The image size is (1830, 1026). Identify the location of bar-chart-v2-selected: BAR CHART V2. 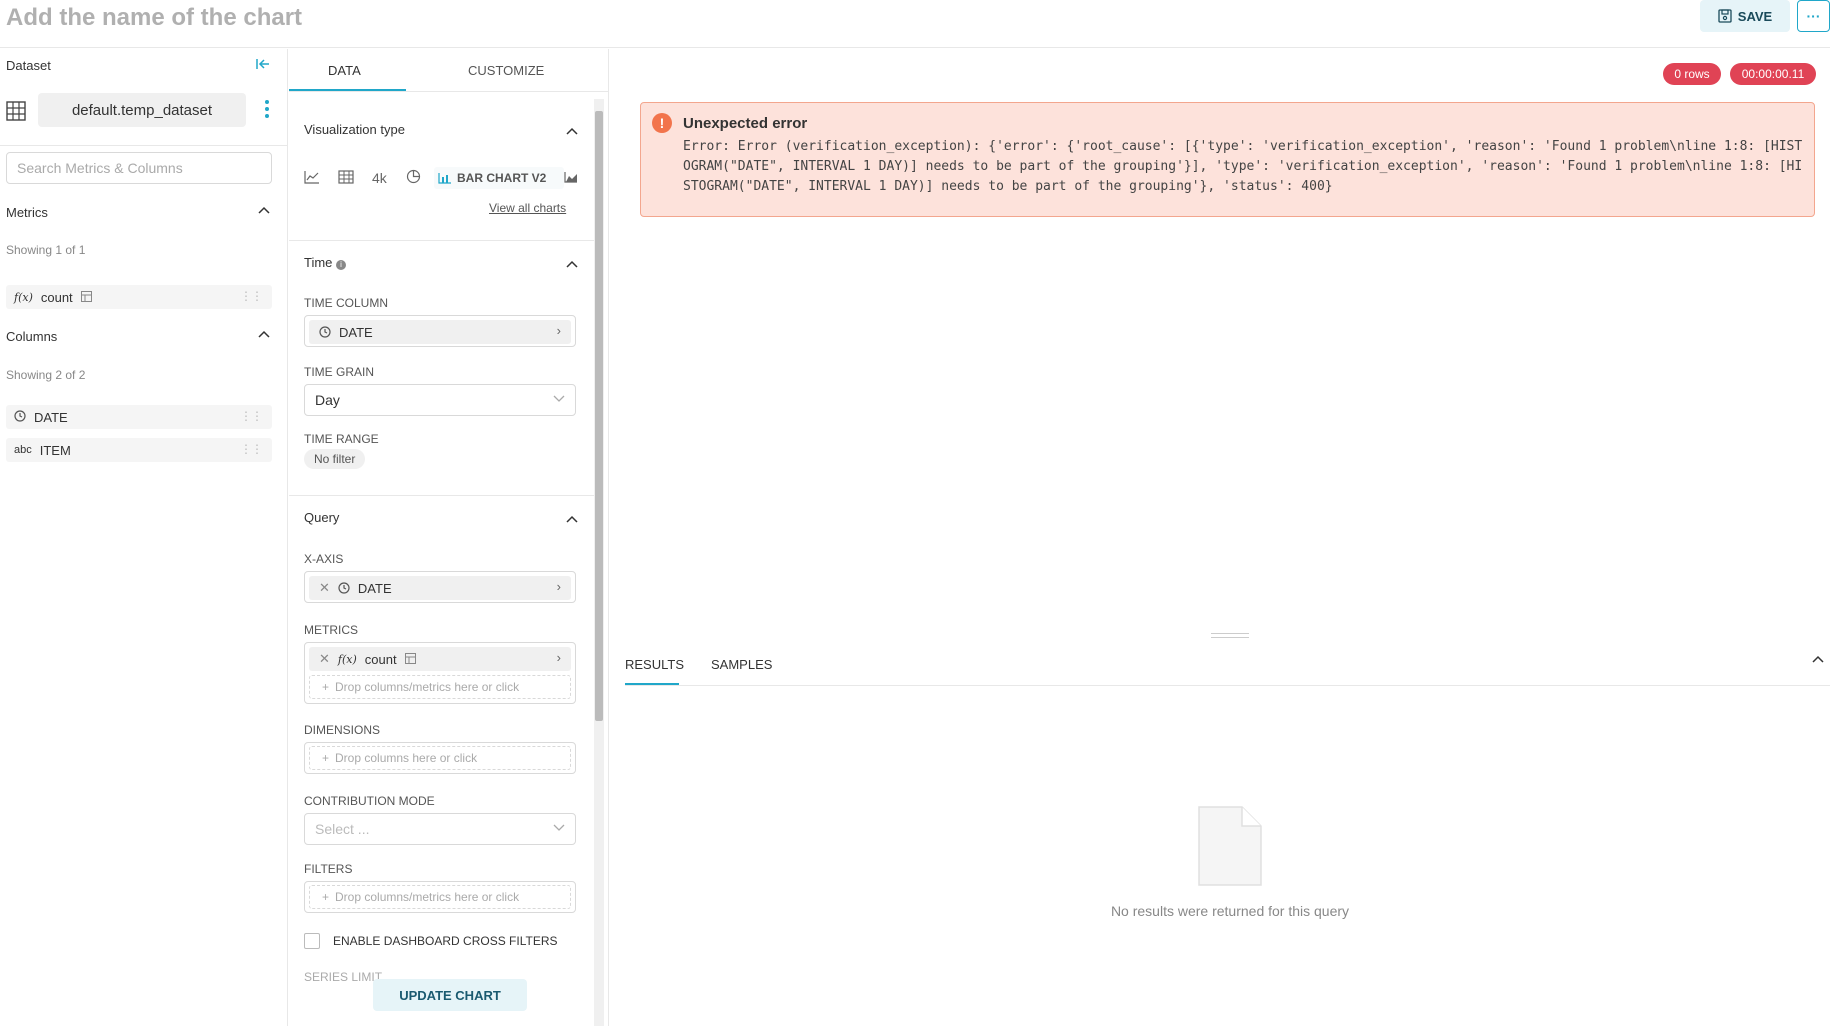
(499, 178).